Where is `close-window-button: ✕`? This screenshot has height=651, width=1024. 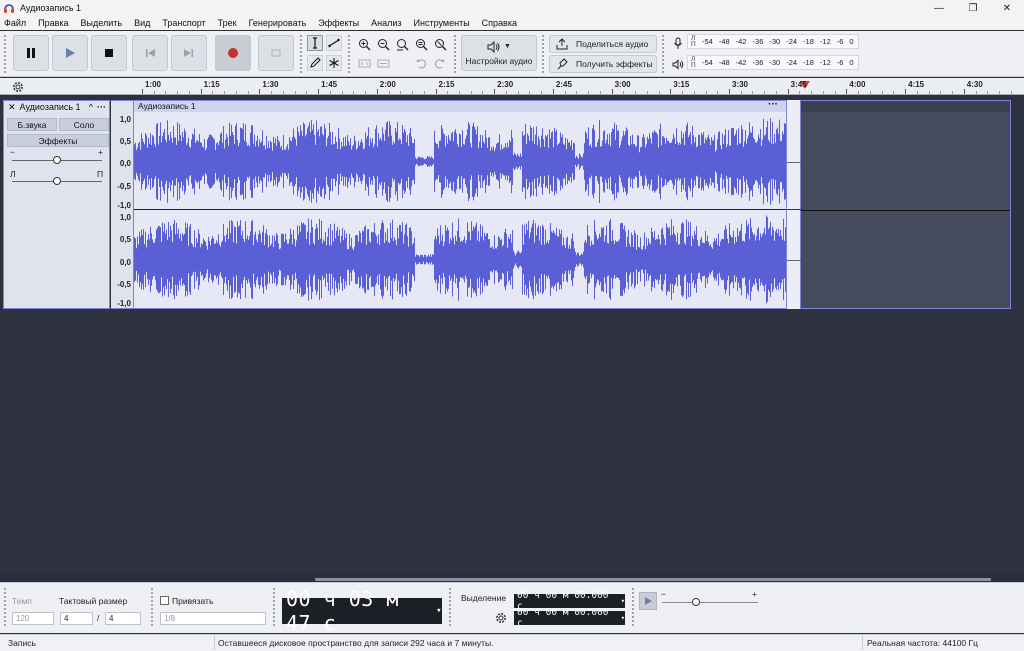
close-window-button: ✕ is located at coordinates (1007, 8).